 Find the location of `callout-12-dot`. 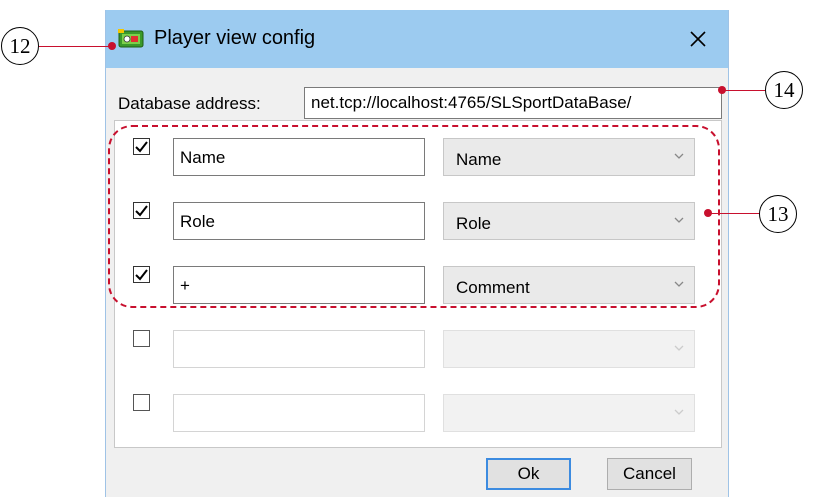

callout-12-dot is located at coordinates (112, 46).